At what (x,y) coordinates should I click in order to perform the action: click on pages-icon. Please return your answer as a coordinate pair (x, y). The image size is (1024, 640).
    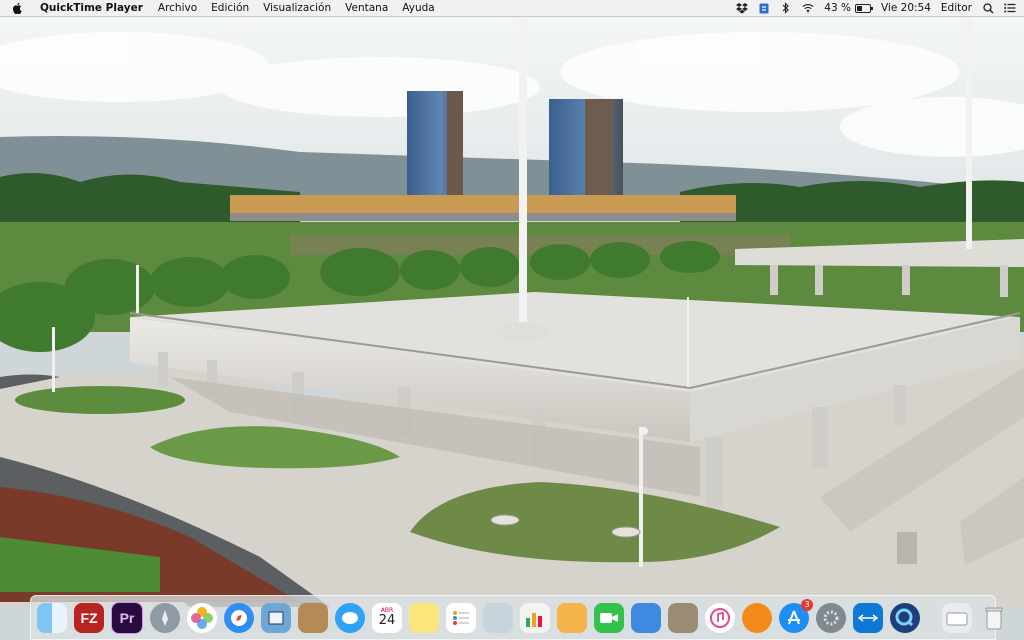
    Looking at the image, I should click on (572, 617).